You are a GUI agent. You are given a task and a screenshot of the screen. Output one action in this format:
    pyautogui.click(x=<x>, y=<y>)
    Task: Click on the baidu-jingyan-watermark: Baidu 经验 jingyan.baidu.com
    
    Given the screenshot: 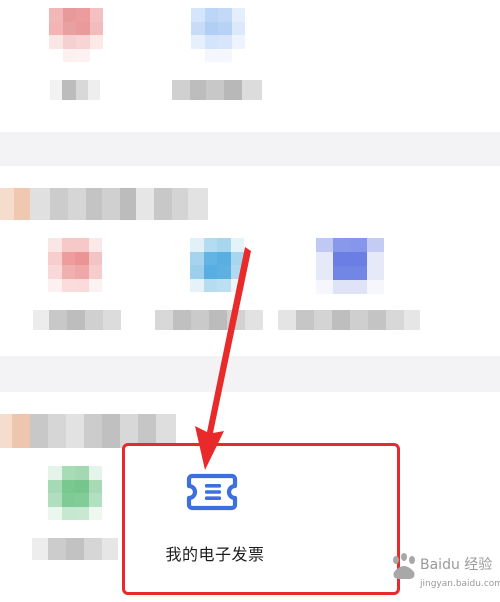 What is the action you would take?
    pyautogui.click(x=446, y=571)
    